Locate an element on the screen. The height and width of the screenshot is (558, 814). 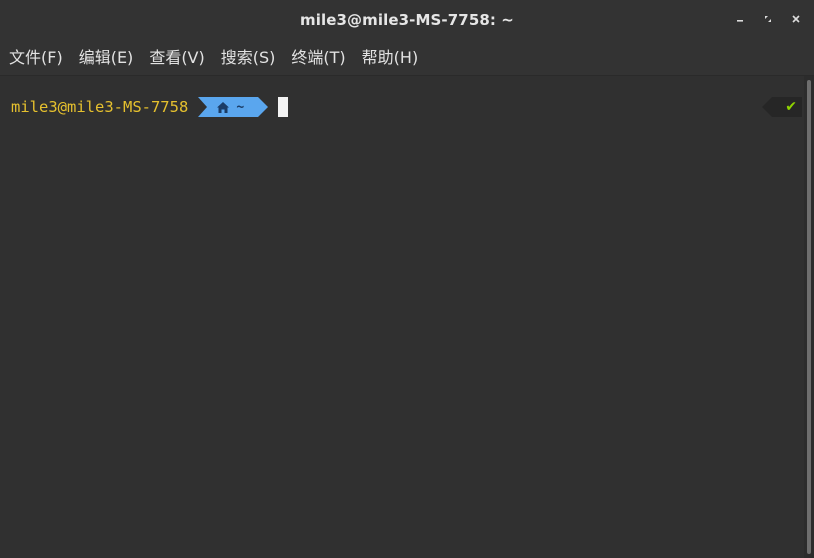
menu-file: 文件(F) is located at coordinates (36, 58).